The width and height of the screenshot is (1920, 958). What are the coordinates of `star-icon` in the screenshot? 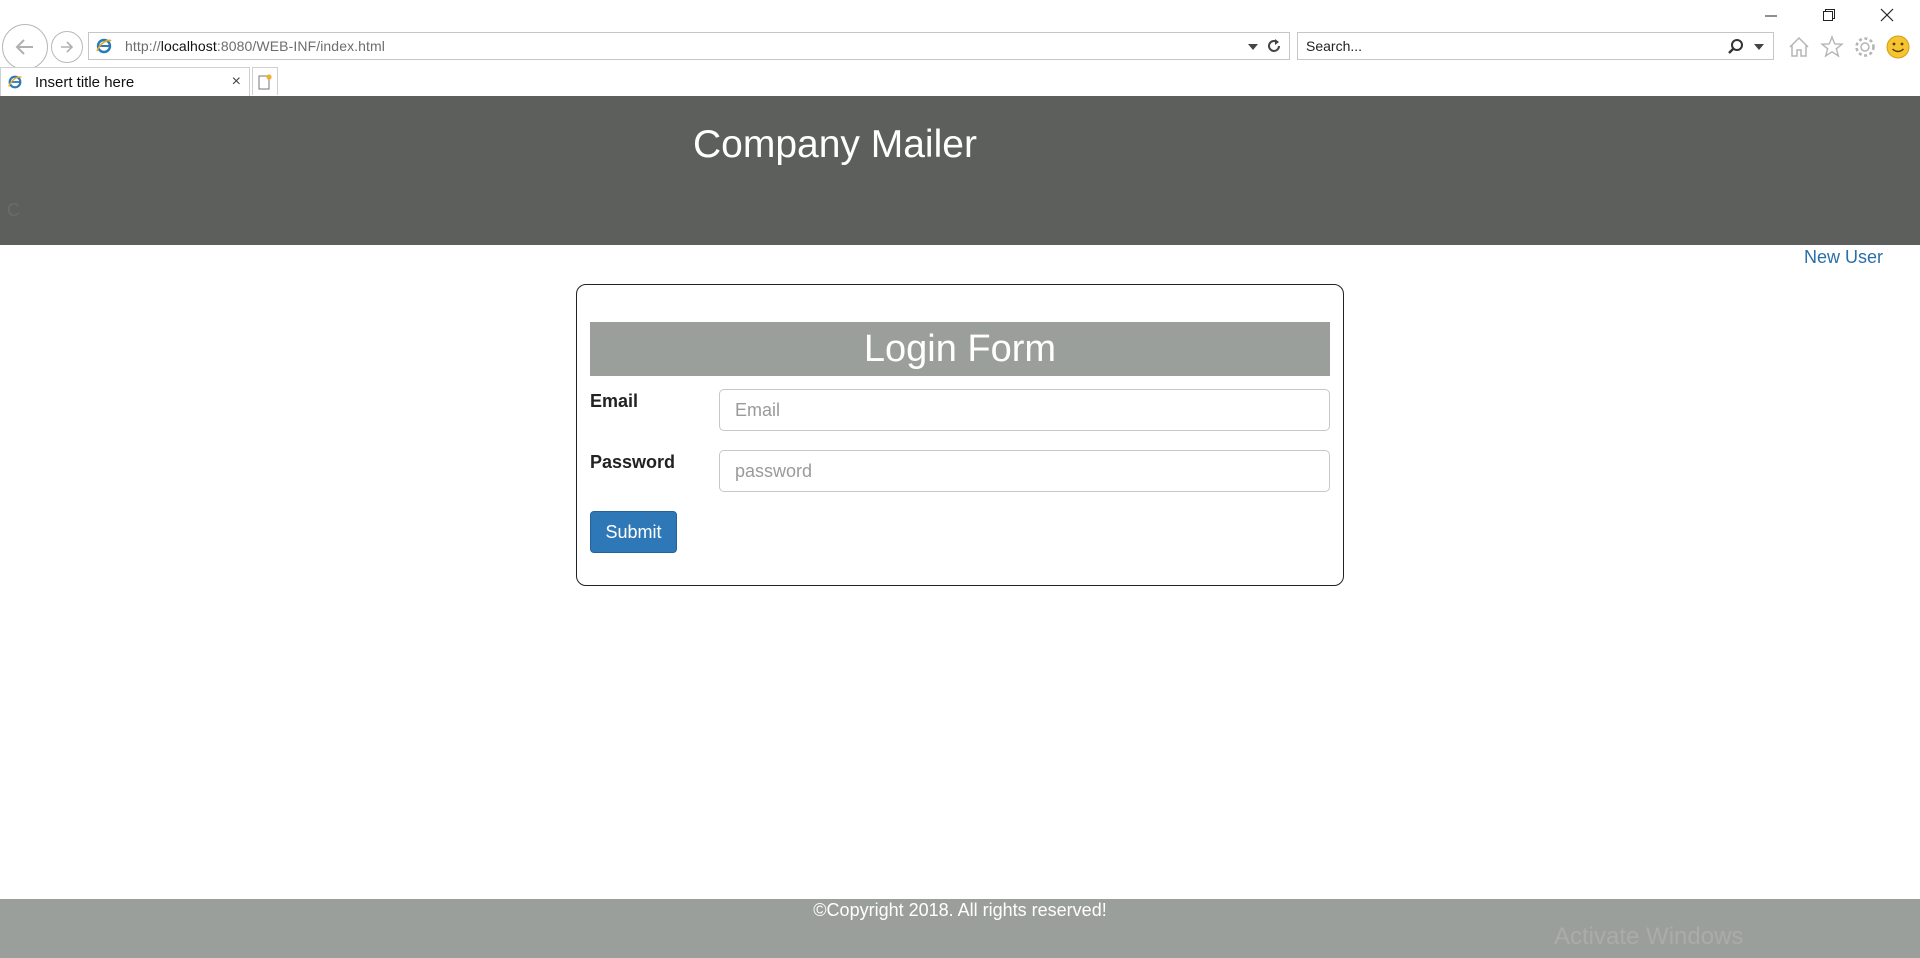 It's located at (1832, 46).